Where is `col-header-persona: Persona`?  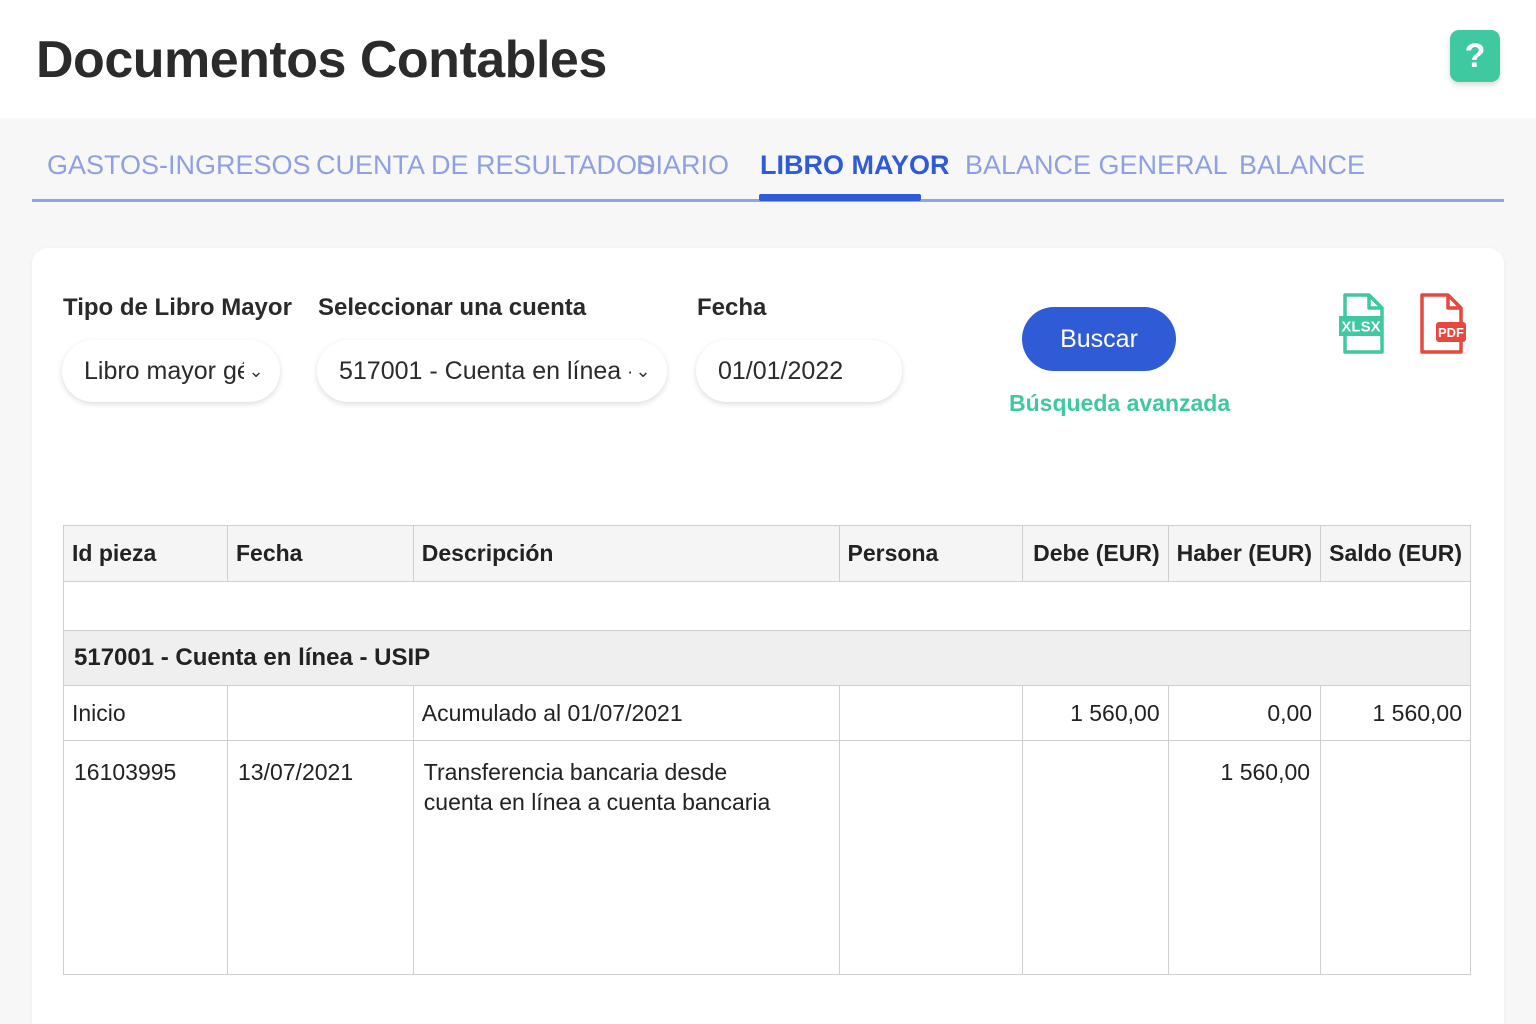
col-header-persona: Persona is located at coordinates (930, 553).